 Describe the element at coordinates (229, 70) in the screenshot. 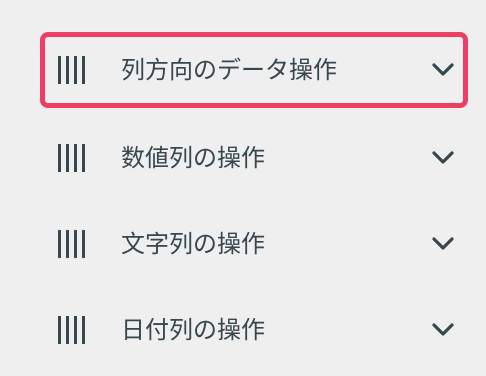

I see `menu-item-label: 列方向のデータ操作` at that location.